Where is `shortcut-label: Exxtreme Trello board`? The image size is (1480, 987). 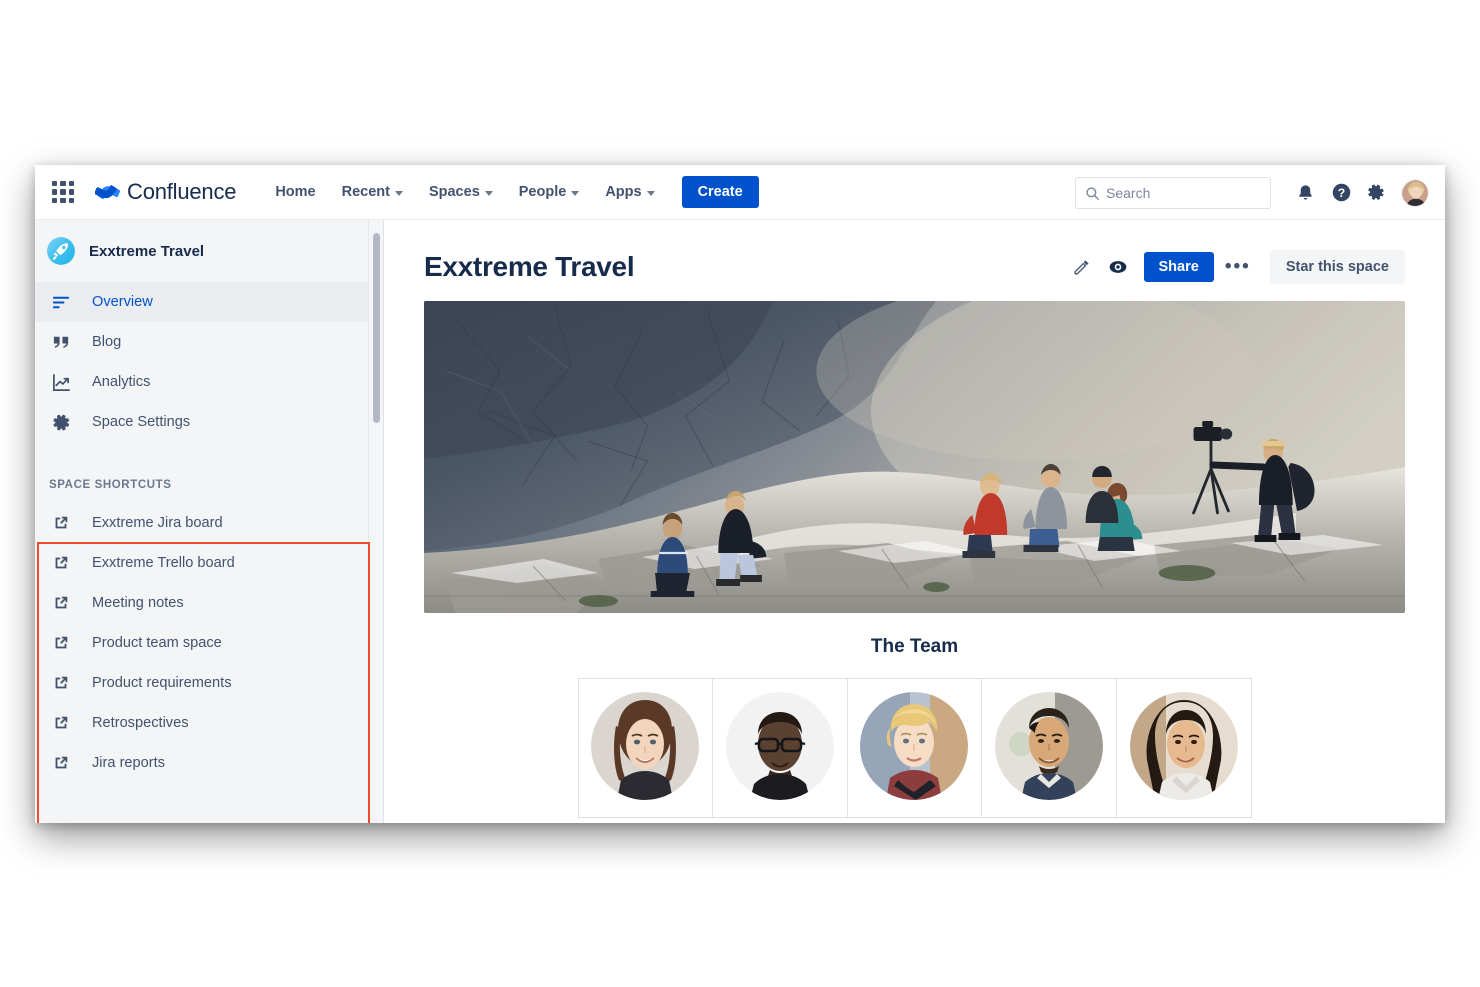 shortcut-label: Exxtreme Trello board is located at coordinates (163, 563).